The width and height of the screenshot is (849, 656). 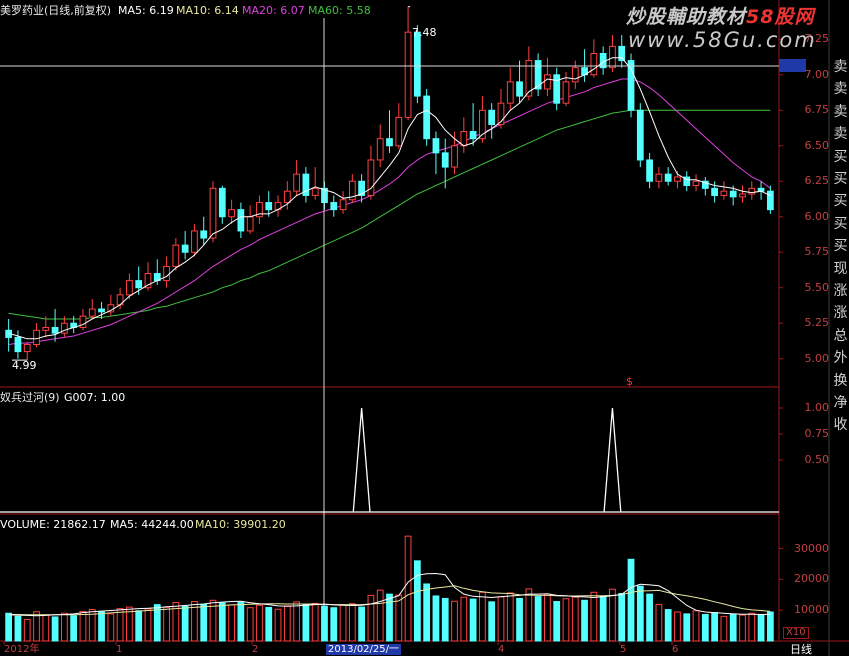 What do you see at coordinates (720, 17) in the screenshot?
I see `watermark-title: 炒股輔助教材58股网` at bounding box center [720, 17].